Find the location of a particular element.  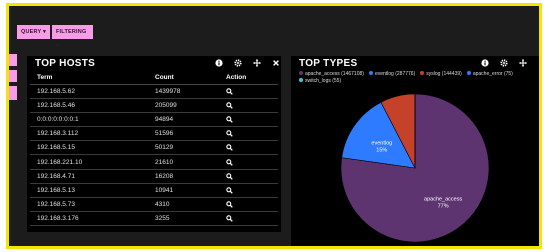

table-header-row: Term Count Action is located at coordinates (154, 78).